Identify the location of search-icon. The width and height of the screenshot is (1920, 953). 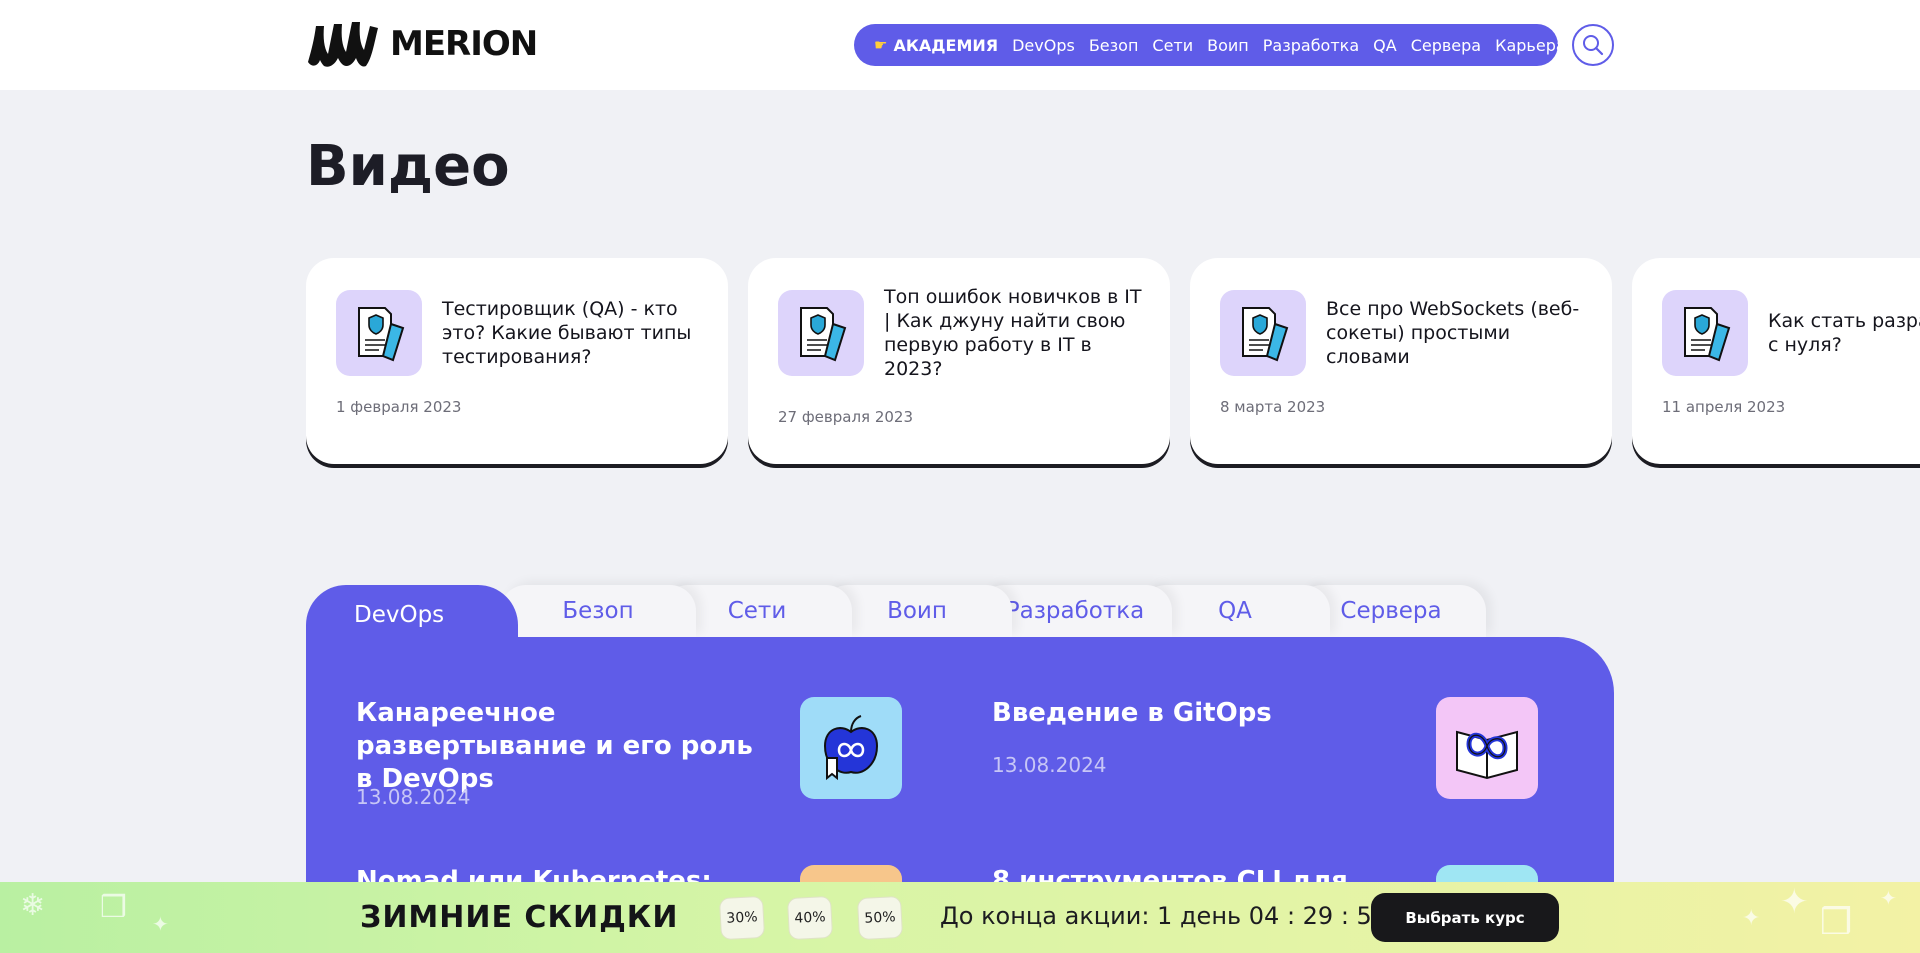
(1593, 45).